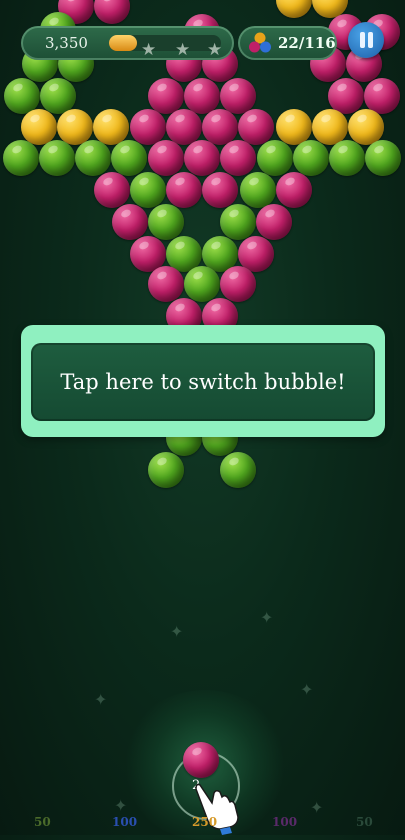 Image resolution: width=405 pixels, height=840 pixels. What do you see at coordinates (201, 760) in the screenshot?
I see `current-bubble` at bounding box center [201, 760].